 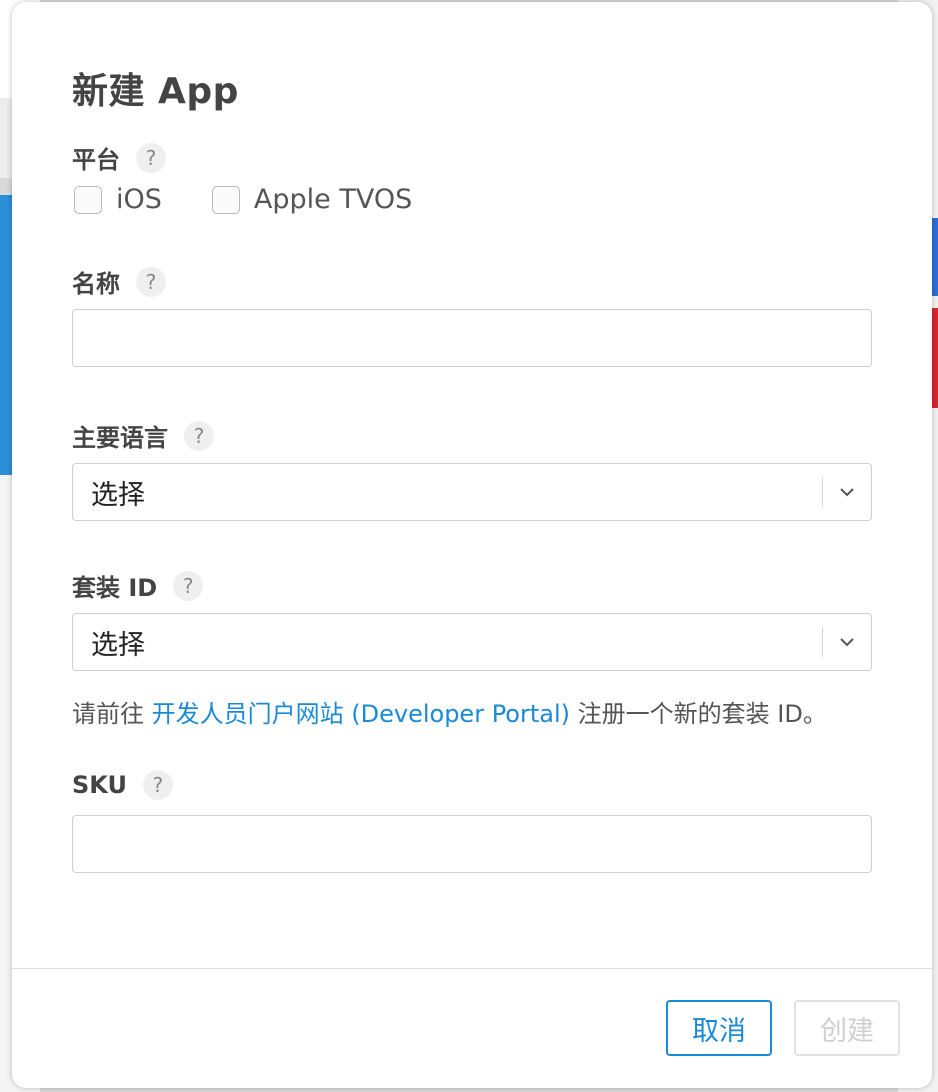 I want to click on platform-options: iOS Apple TVOS, so click(x=268, y=199).